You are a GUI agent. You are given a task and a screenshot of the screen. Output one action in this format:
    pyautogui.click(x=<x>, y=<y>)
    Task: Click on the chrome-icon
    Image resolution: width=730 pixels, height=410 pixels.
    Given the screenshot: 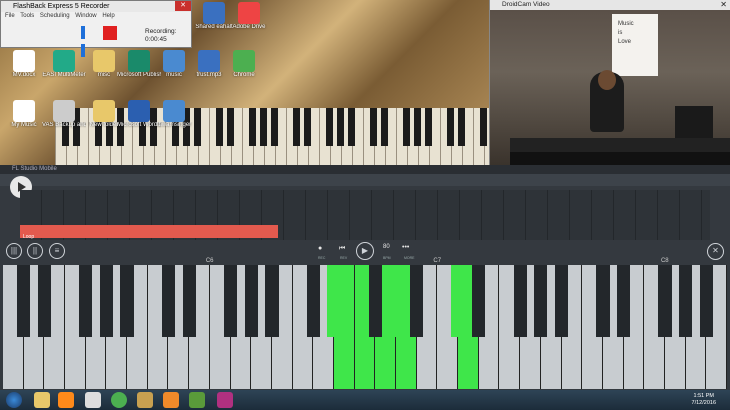 What is the action you would take?
    pyautogui.click(x=119, y=400)
    